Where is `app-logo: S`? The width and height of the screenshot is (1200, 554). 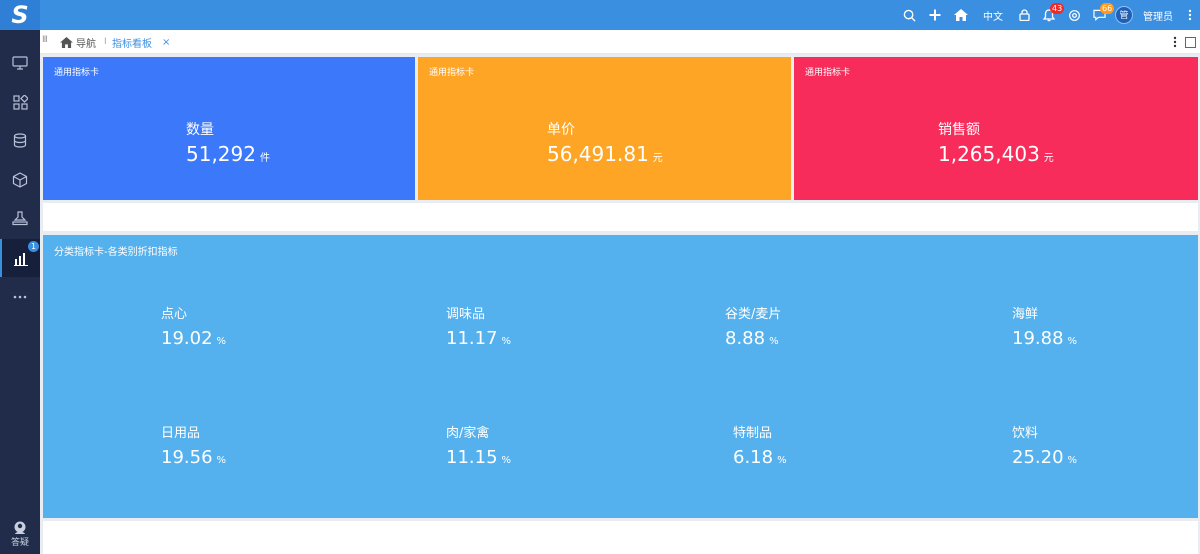 app-logo: S is located at coordinates (20, 15).